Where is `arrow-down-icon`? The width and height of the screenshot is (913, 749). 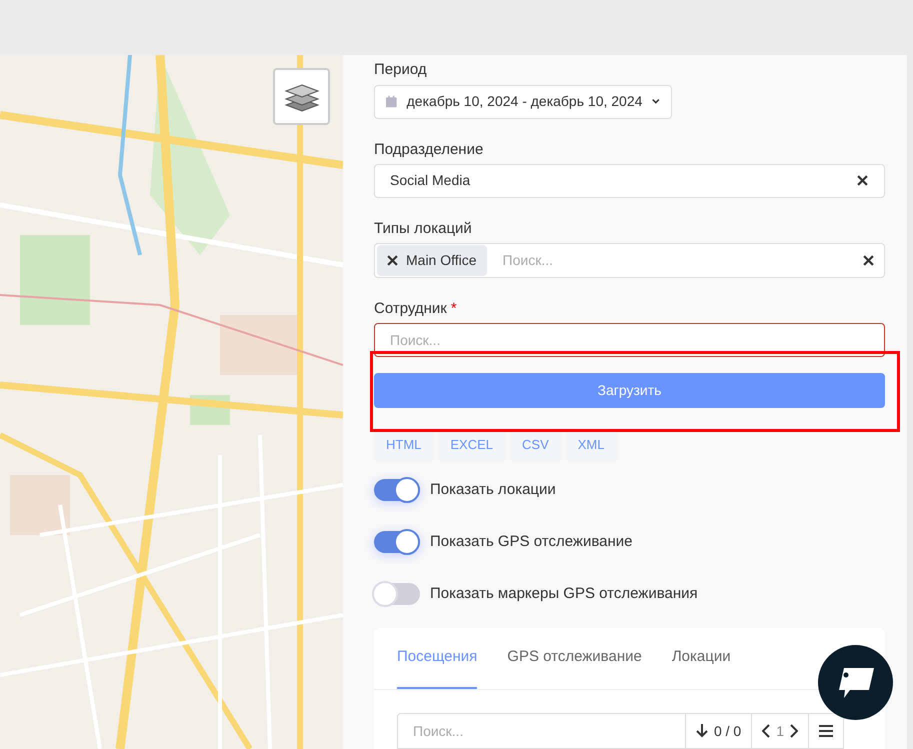
arrow-down-icon is located at coordinates (702, 731).